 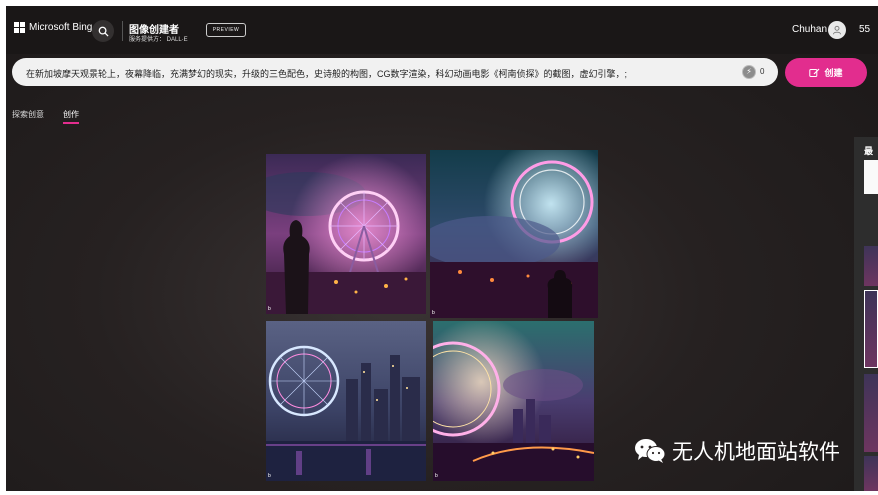 I want to click on tab-explore: 探索创意, so click(x=28, y=114).